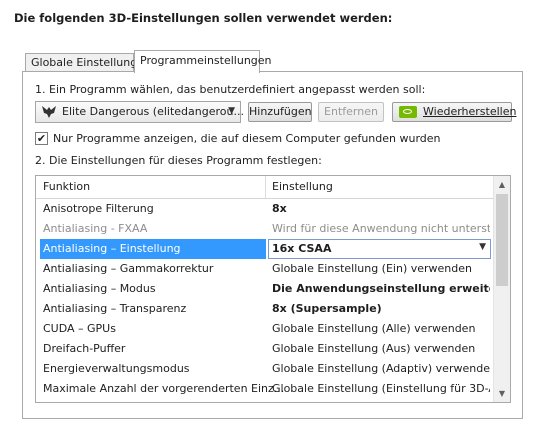  I want to click on row-function: Energieverwaltungsmodus, so click(116, 368).